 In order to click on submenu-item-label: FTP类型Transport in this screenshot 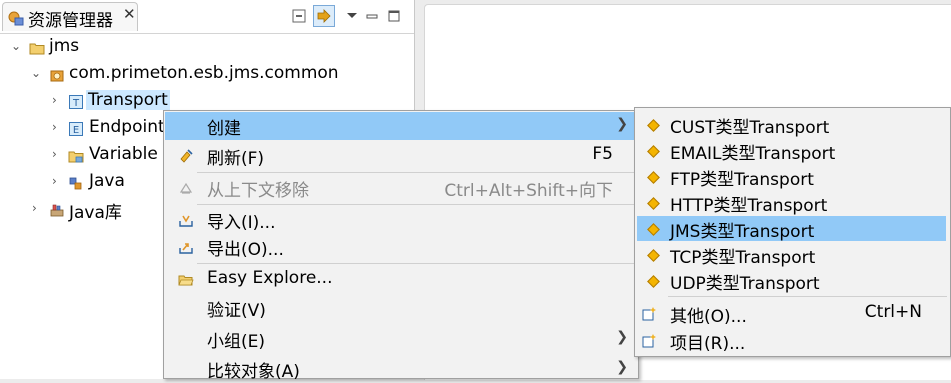, I will do `click(742, 180)`.